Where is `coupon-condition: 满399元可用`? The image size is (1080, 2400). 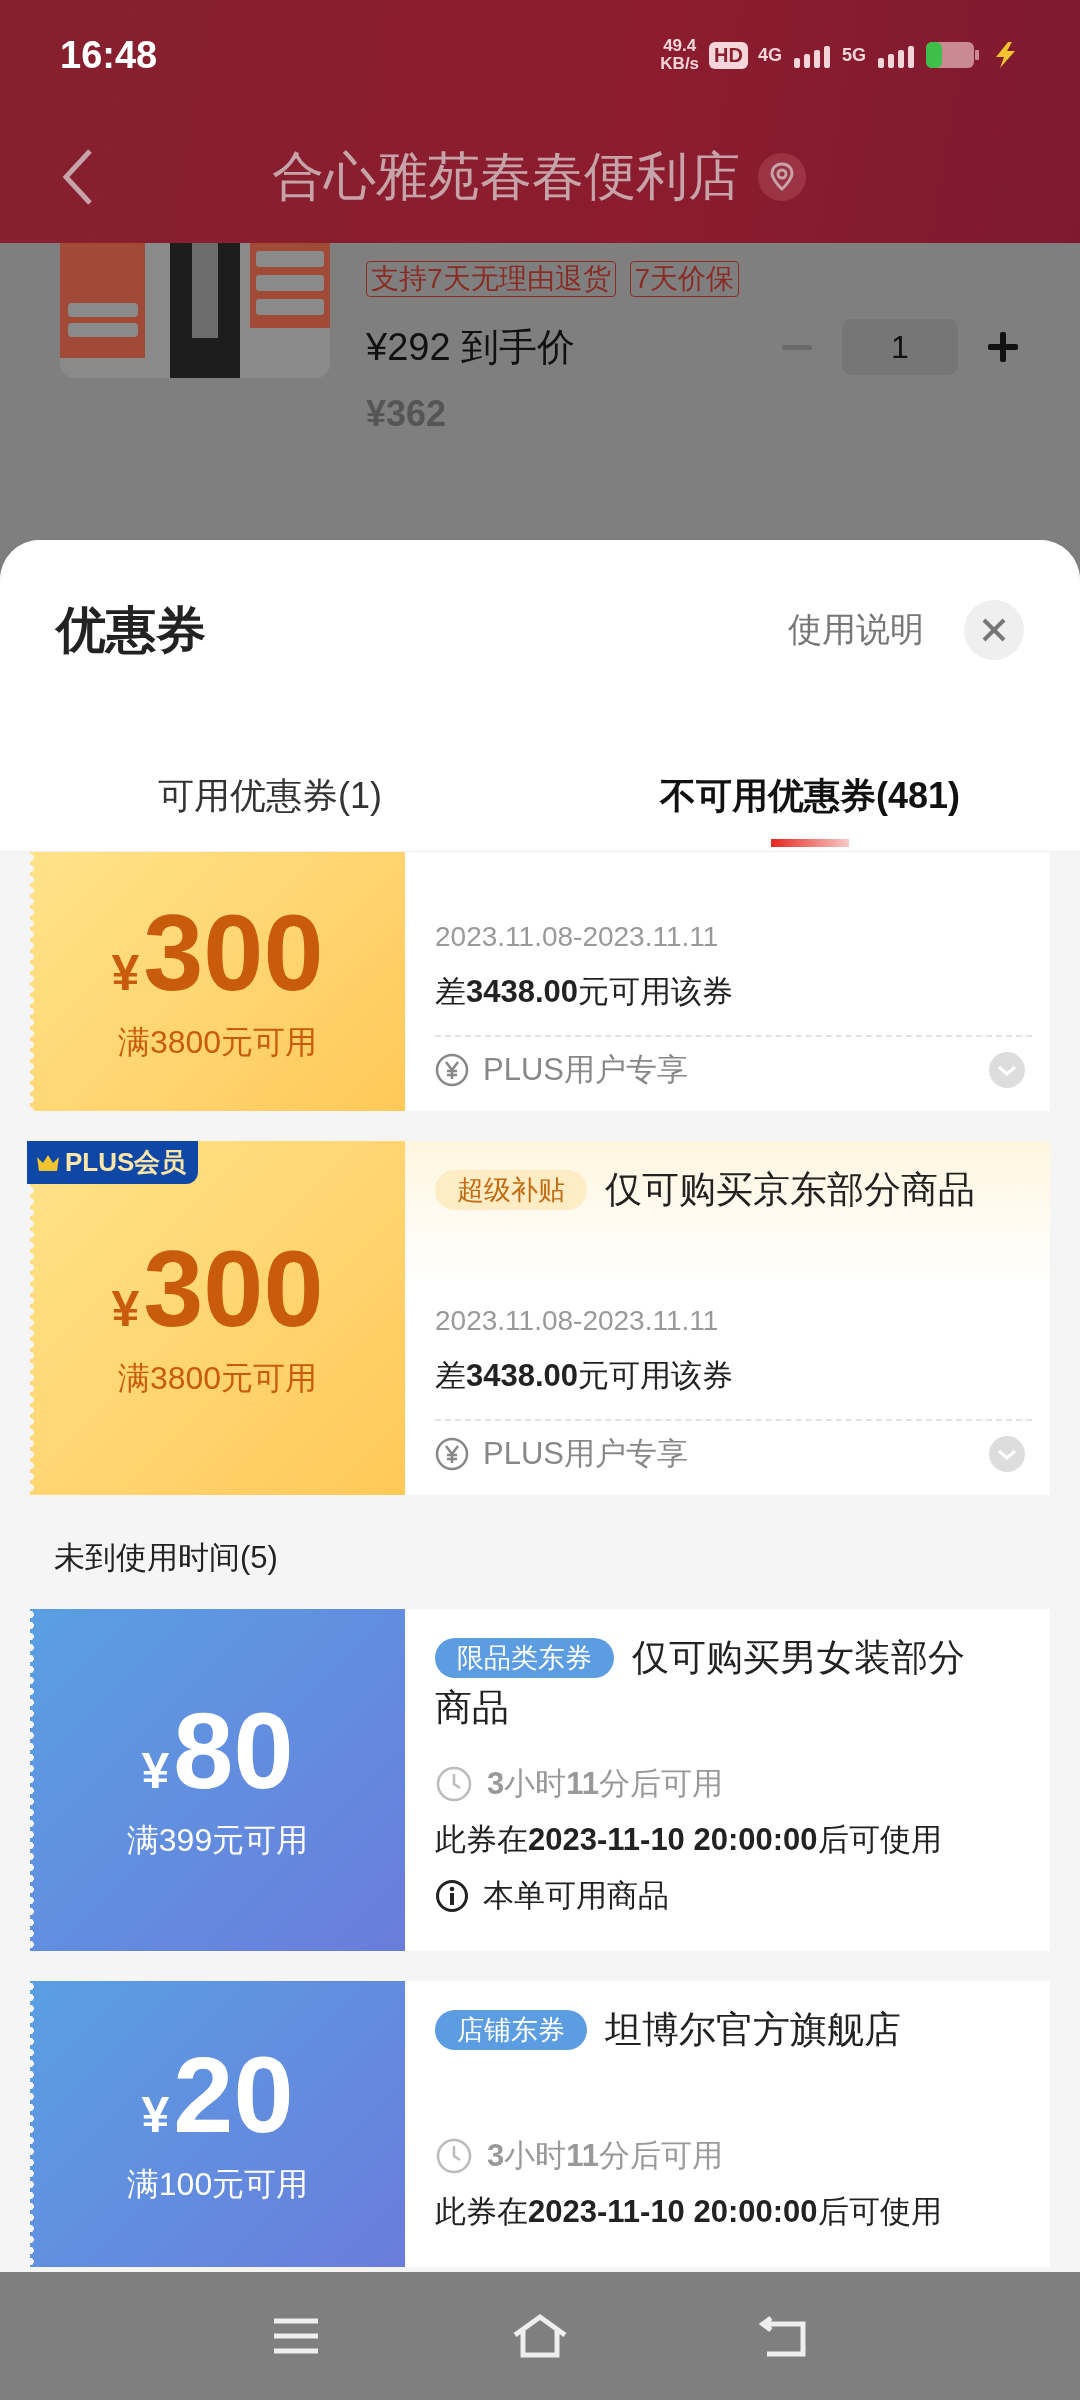 coupon-condition: 满399元可用 is located at coordinates (217, 1840).